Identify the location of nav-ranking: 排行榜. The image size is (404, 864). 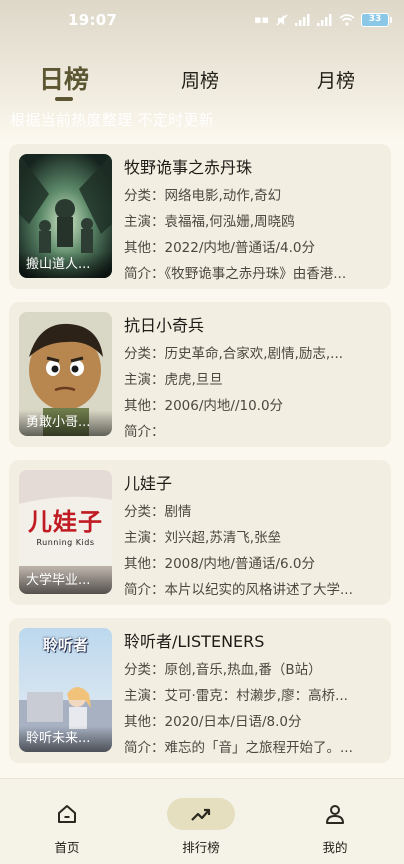
(201, 821).